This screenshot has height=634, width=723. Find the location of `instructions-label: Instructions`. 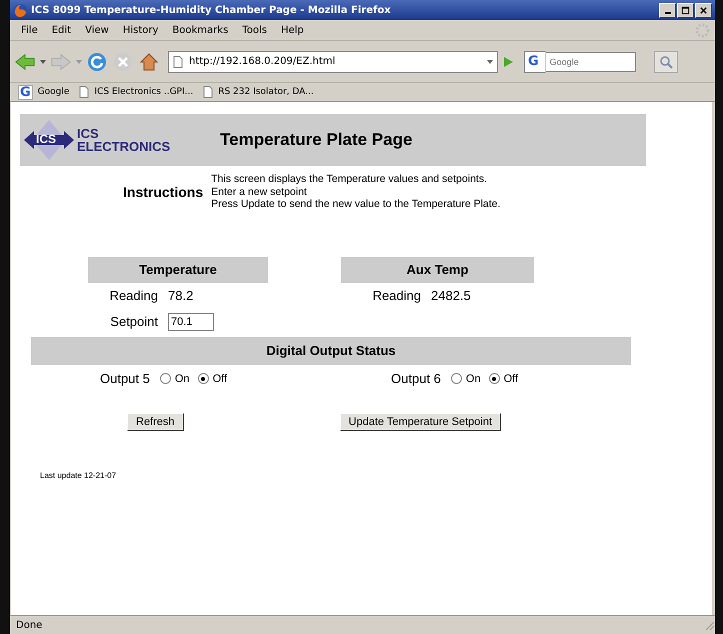

instructions-label: Instructions is located at coordinates (163, 192).